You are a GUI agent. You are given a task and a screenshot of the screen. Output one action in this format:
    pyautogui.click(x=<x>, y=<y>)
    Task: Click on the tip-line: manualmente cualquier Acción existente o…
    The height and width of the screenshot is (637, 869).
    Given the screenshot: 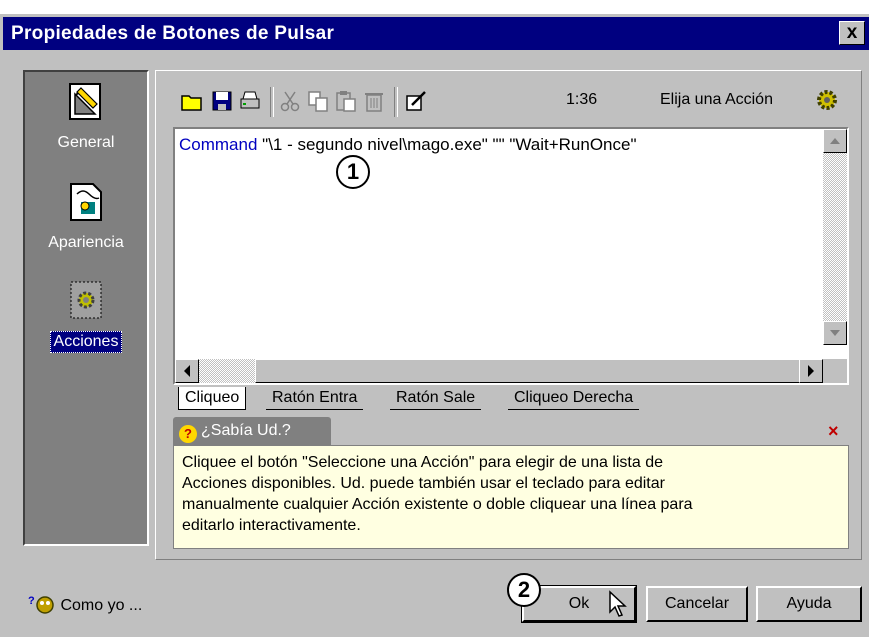 What is the action you would take?
    pyautogui.click(x=437, y=504)
    